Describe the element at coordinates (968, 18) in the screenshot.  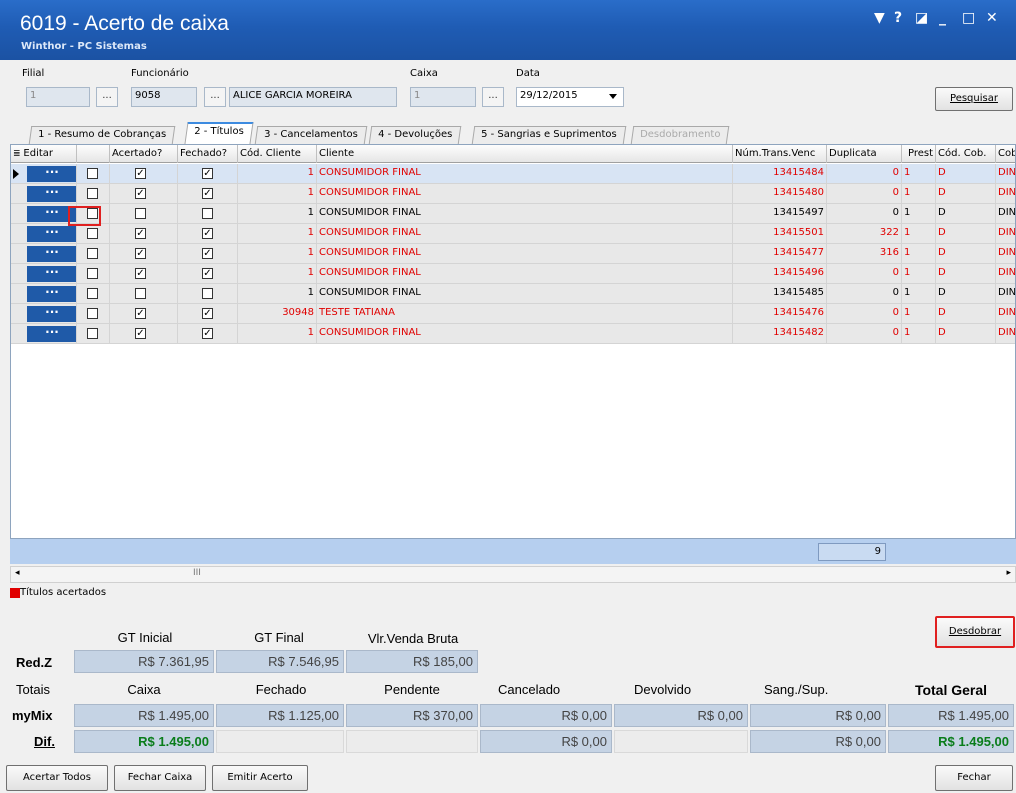
I see `maximize-icon: □` at that location.